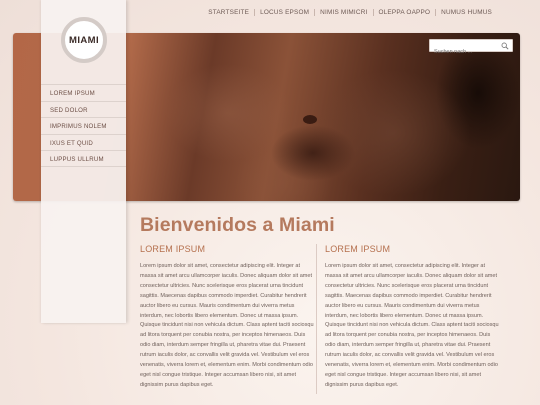 This screenshot has width=540, height=405. What do you see at coordinates (465, 52) in the screenshot?
I see `search-input` at bounding box center [465, 52].